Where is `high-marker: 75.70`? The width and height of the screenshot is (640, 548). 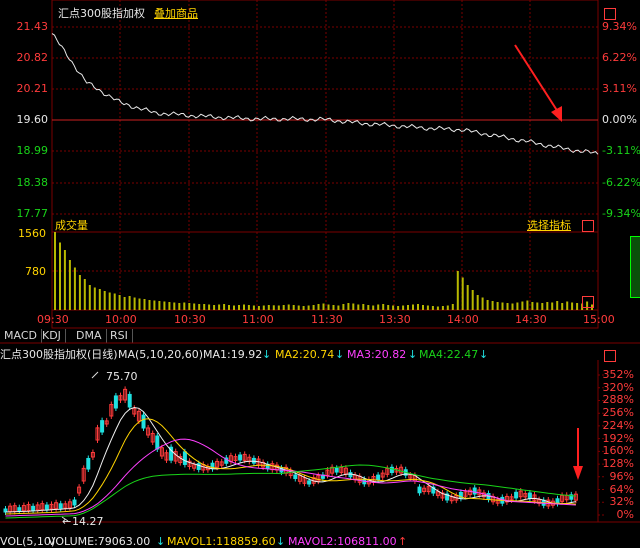
high-marker: 75.70 is located at coordinates (122, 376).